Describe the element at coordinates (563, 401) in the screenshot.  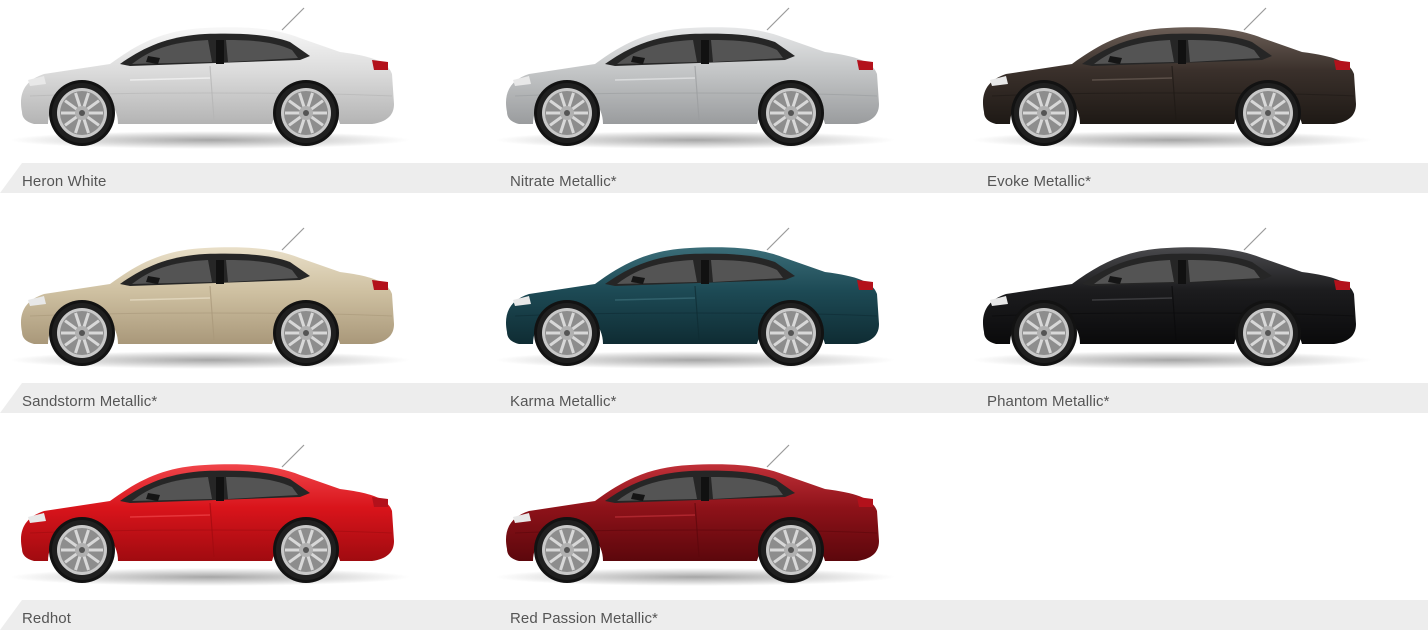
I see `colour-name: Karma Metallic*` at that location.